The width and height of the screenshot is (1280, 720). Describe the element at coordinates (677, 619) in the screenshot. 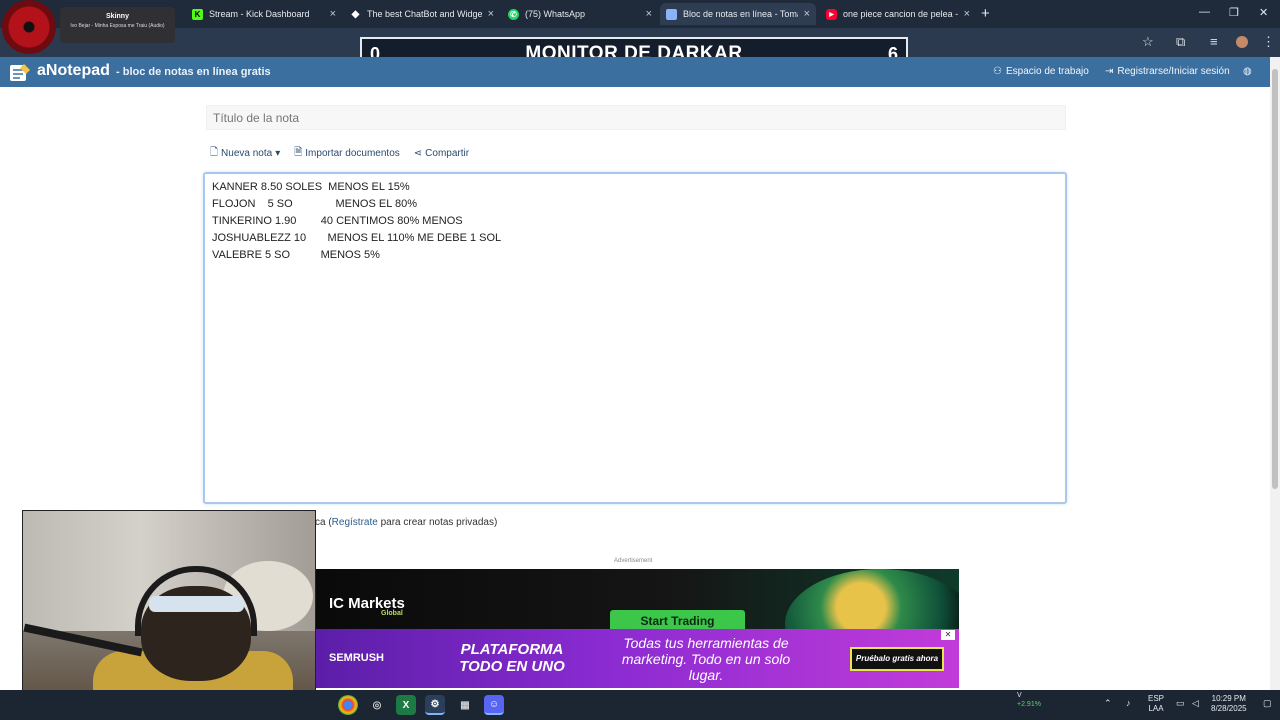

I see `start-trading-button: Start Trading` at that location.